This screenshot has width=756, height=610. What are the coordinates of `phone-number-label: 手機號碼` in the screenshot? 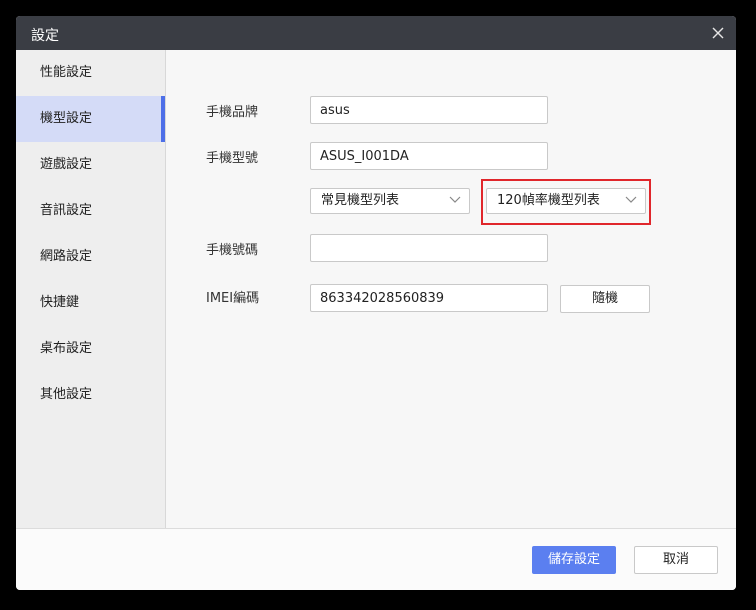 It's located at (232, 250).